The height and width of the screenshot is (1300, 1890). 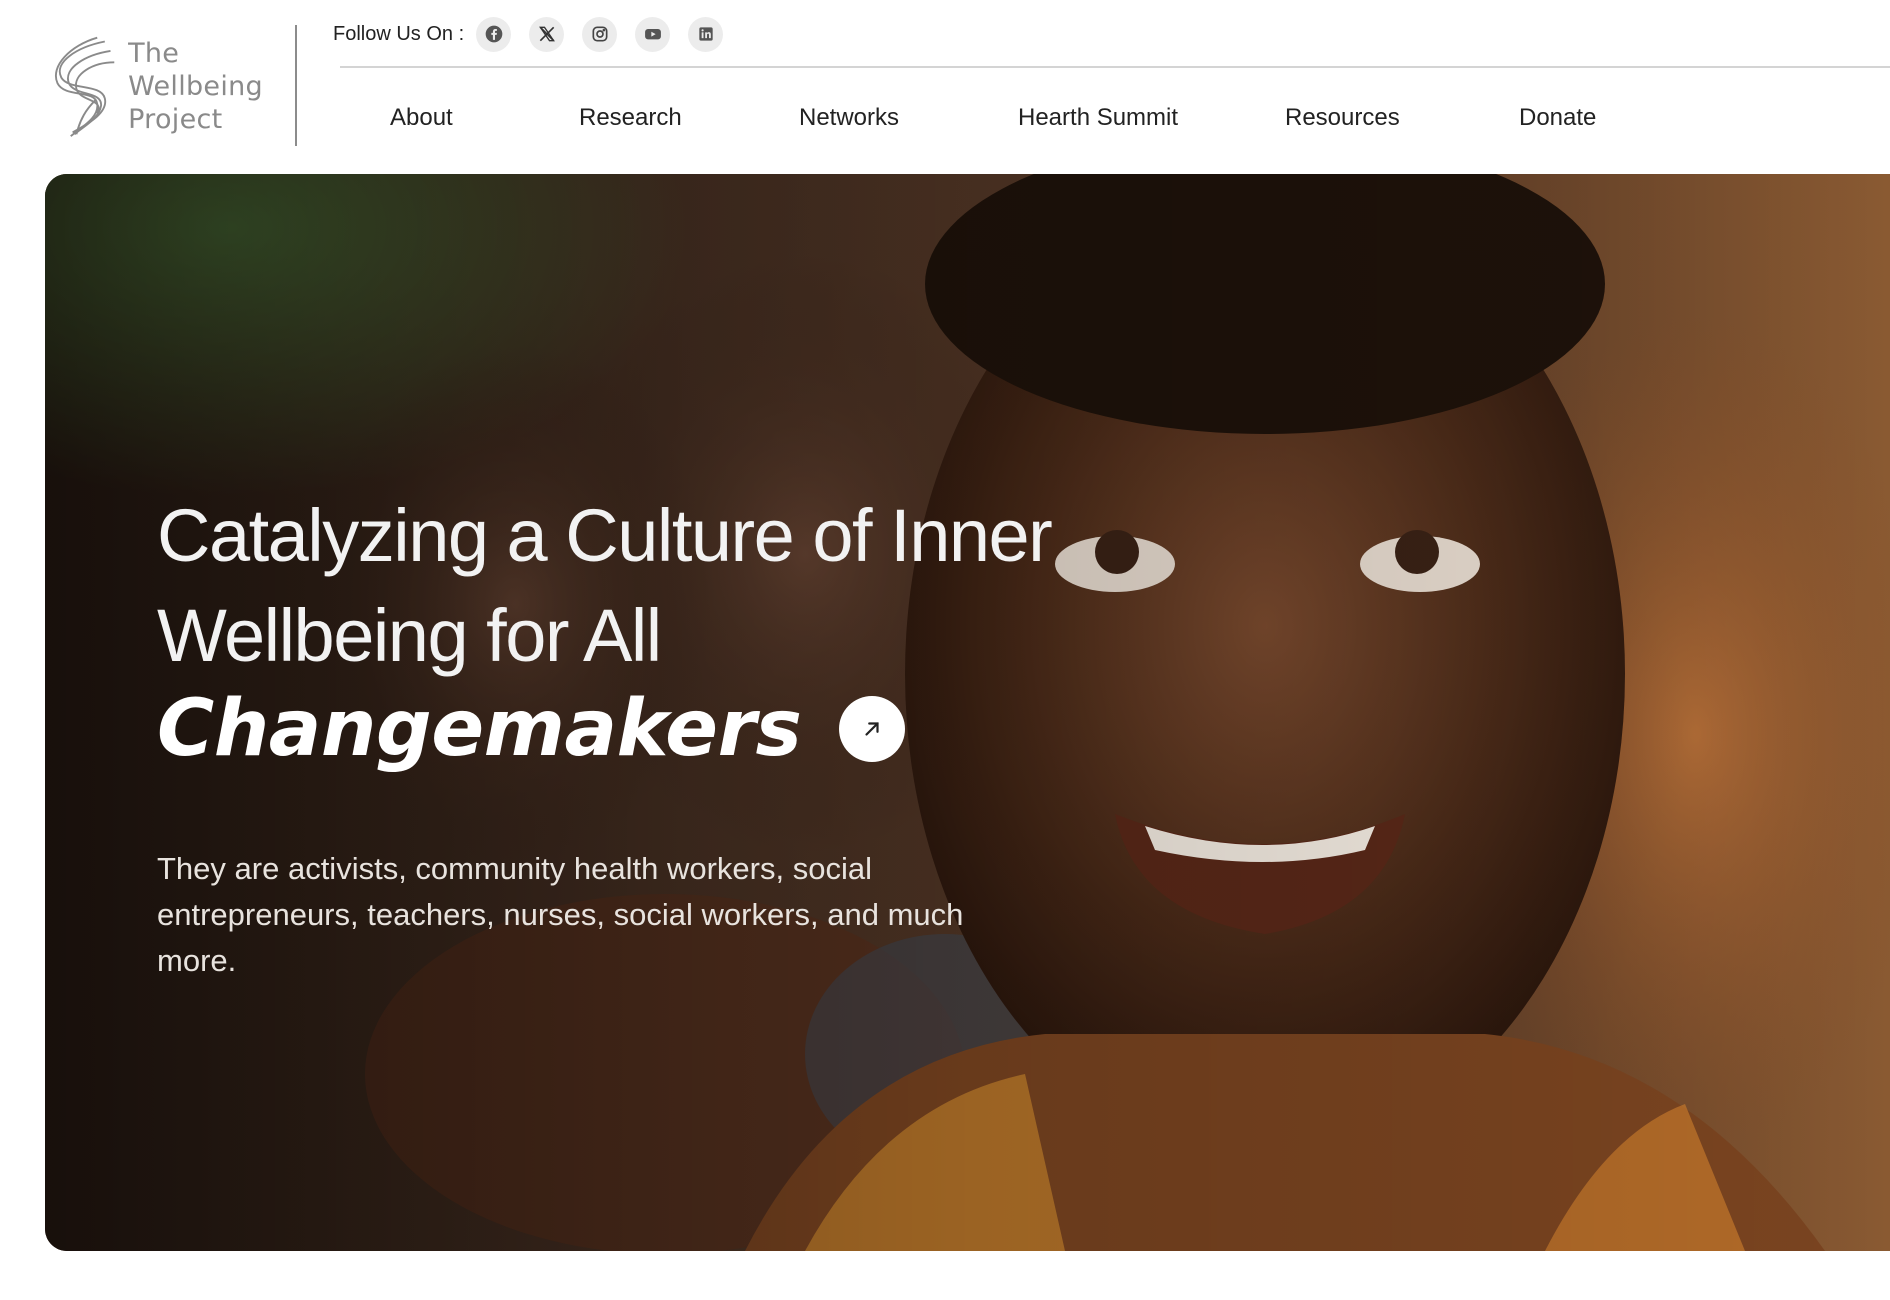 I want to click on youtube-icon, so click(x=652, y=34).